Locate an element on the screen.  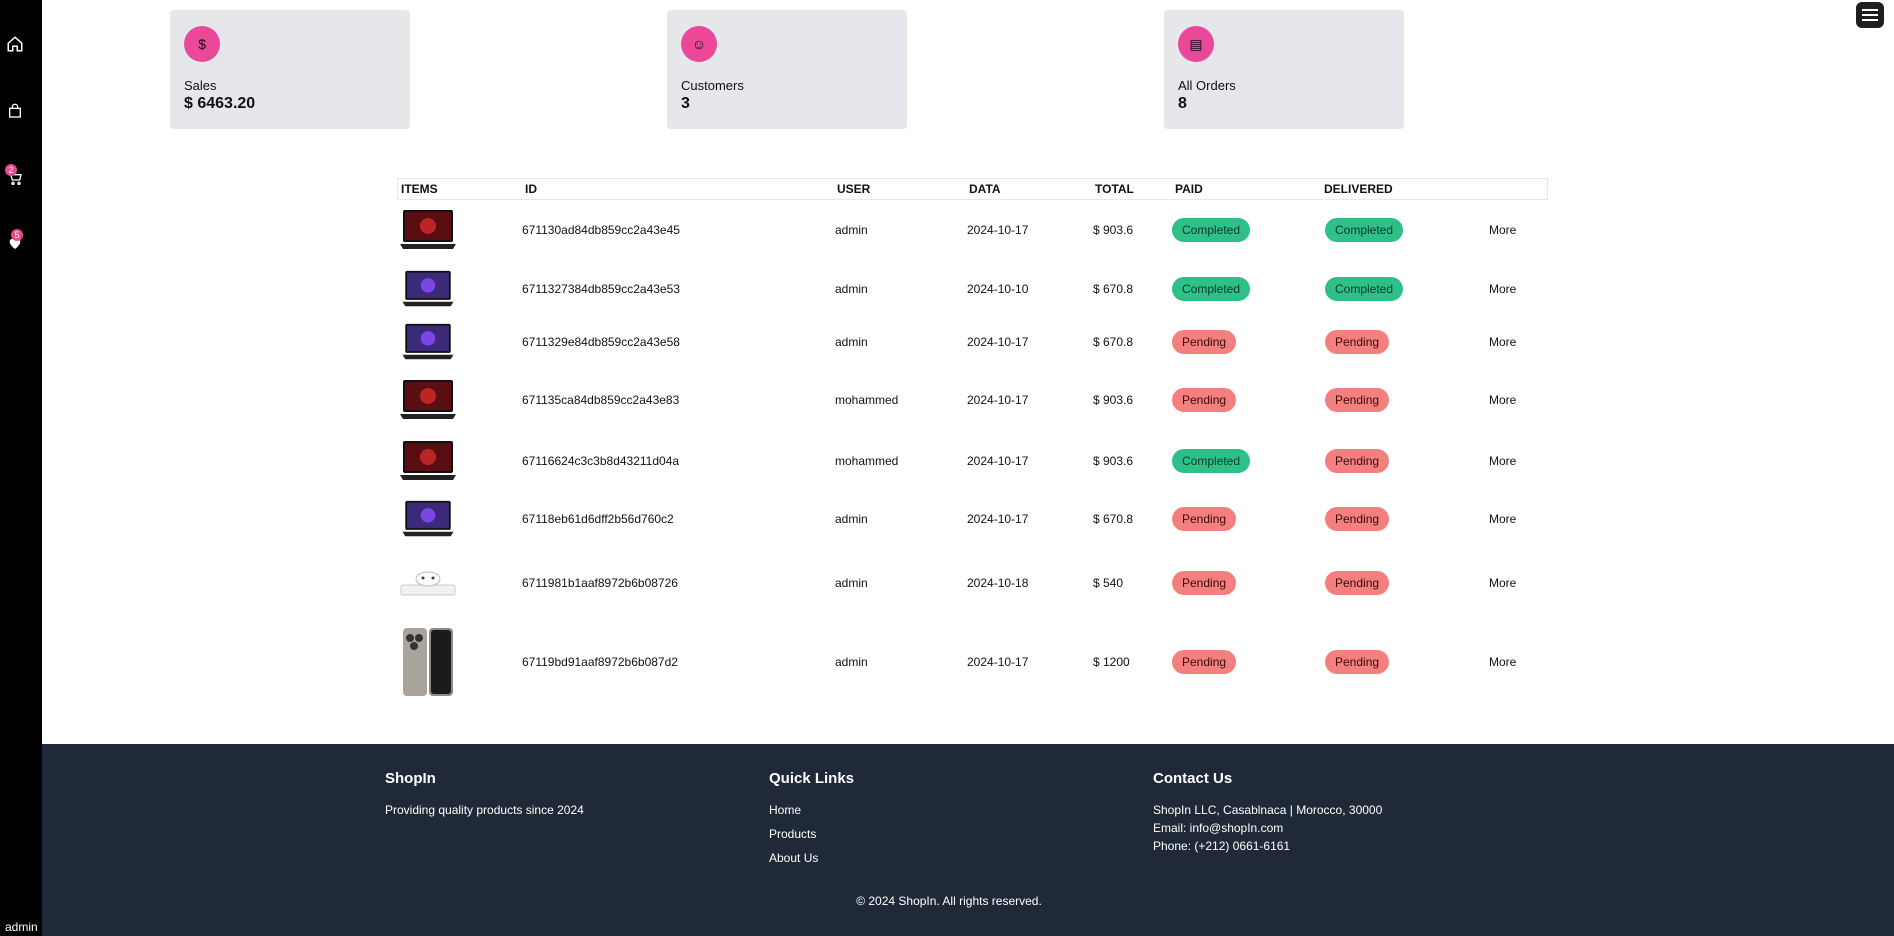
footer-link-home: Home is located at coordinates (785, 810).